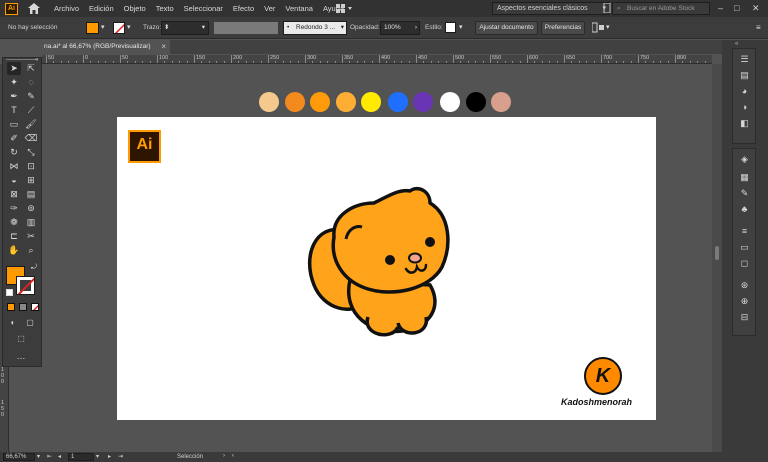  What do you see at coordinates (34, 8) in the screenshot?
I see `home-icon` at bounding box center [34, 8].